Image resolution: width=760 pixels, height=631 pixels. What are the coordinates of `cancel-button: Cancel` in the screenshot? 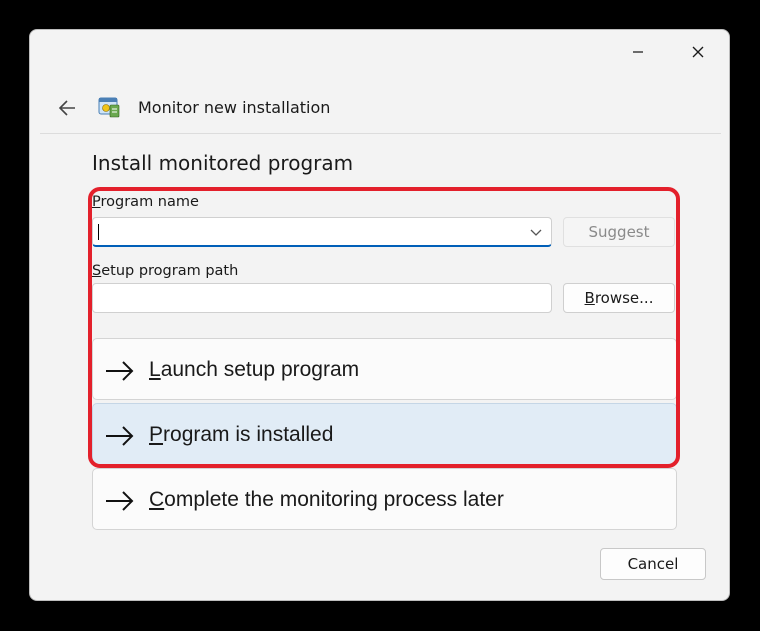 It's located at (653, 564).